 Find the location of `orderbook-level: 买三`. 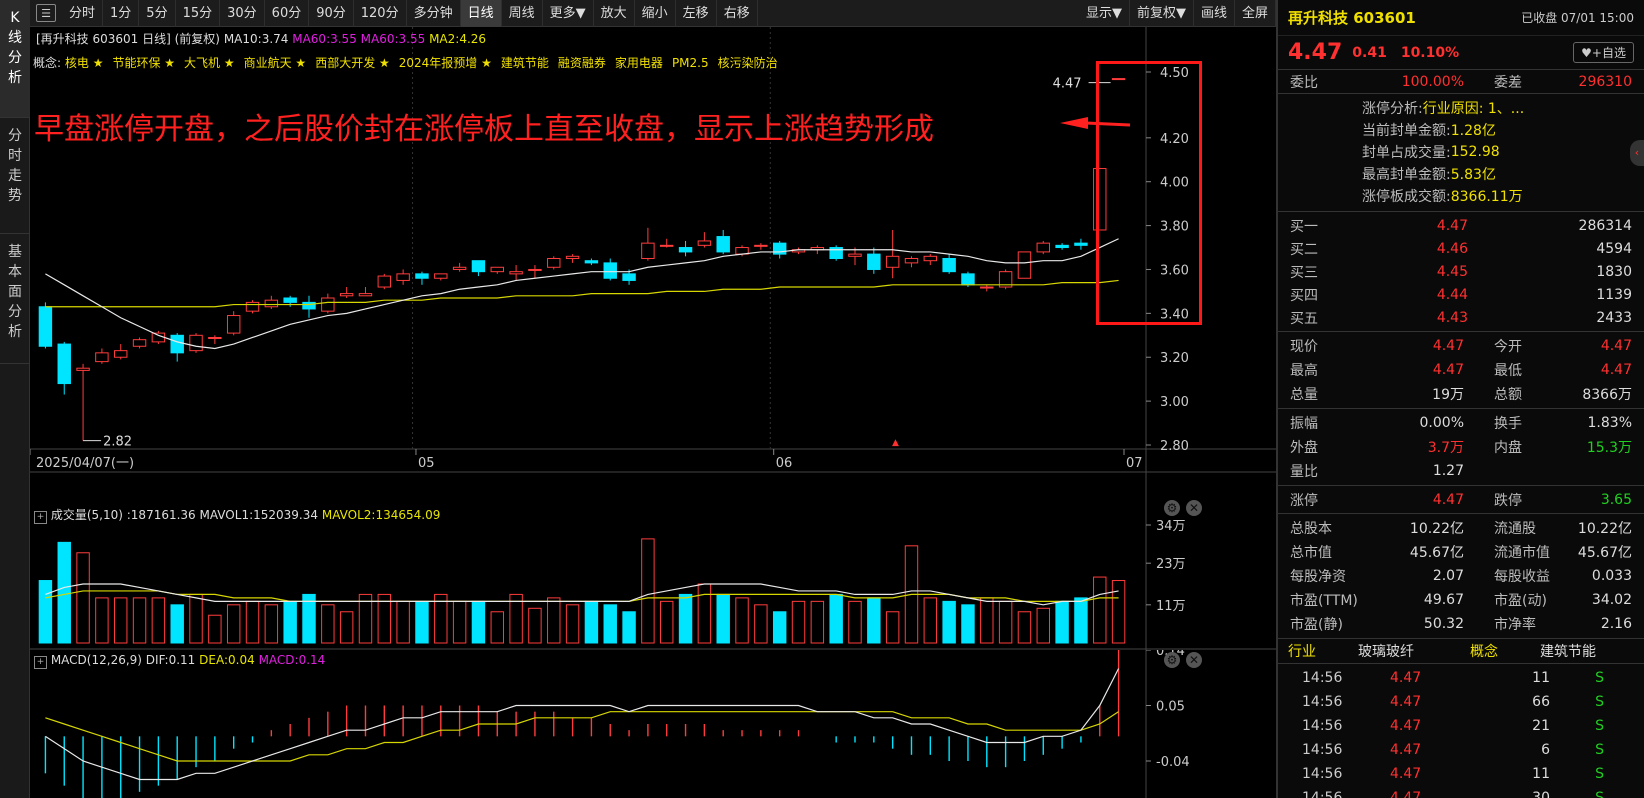

orderbook-level: 买三 is located at coordinates (1304, 272).